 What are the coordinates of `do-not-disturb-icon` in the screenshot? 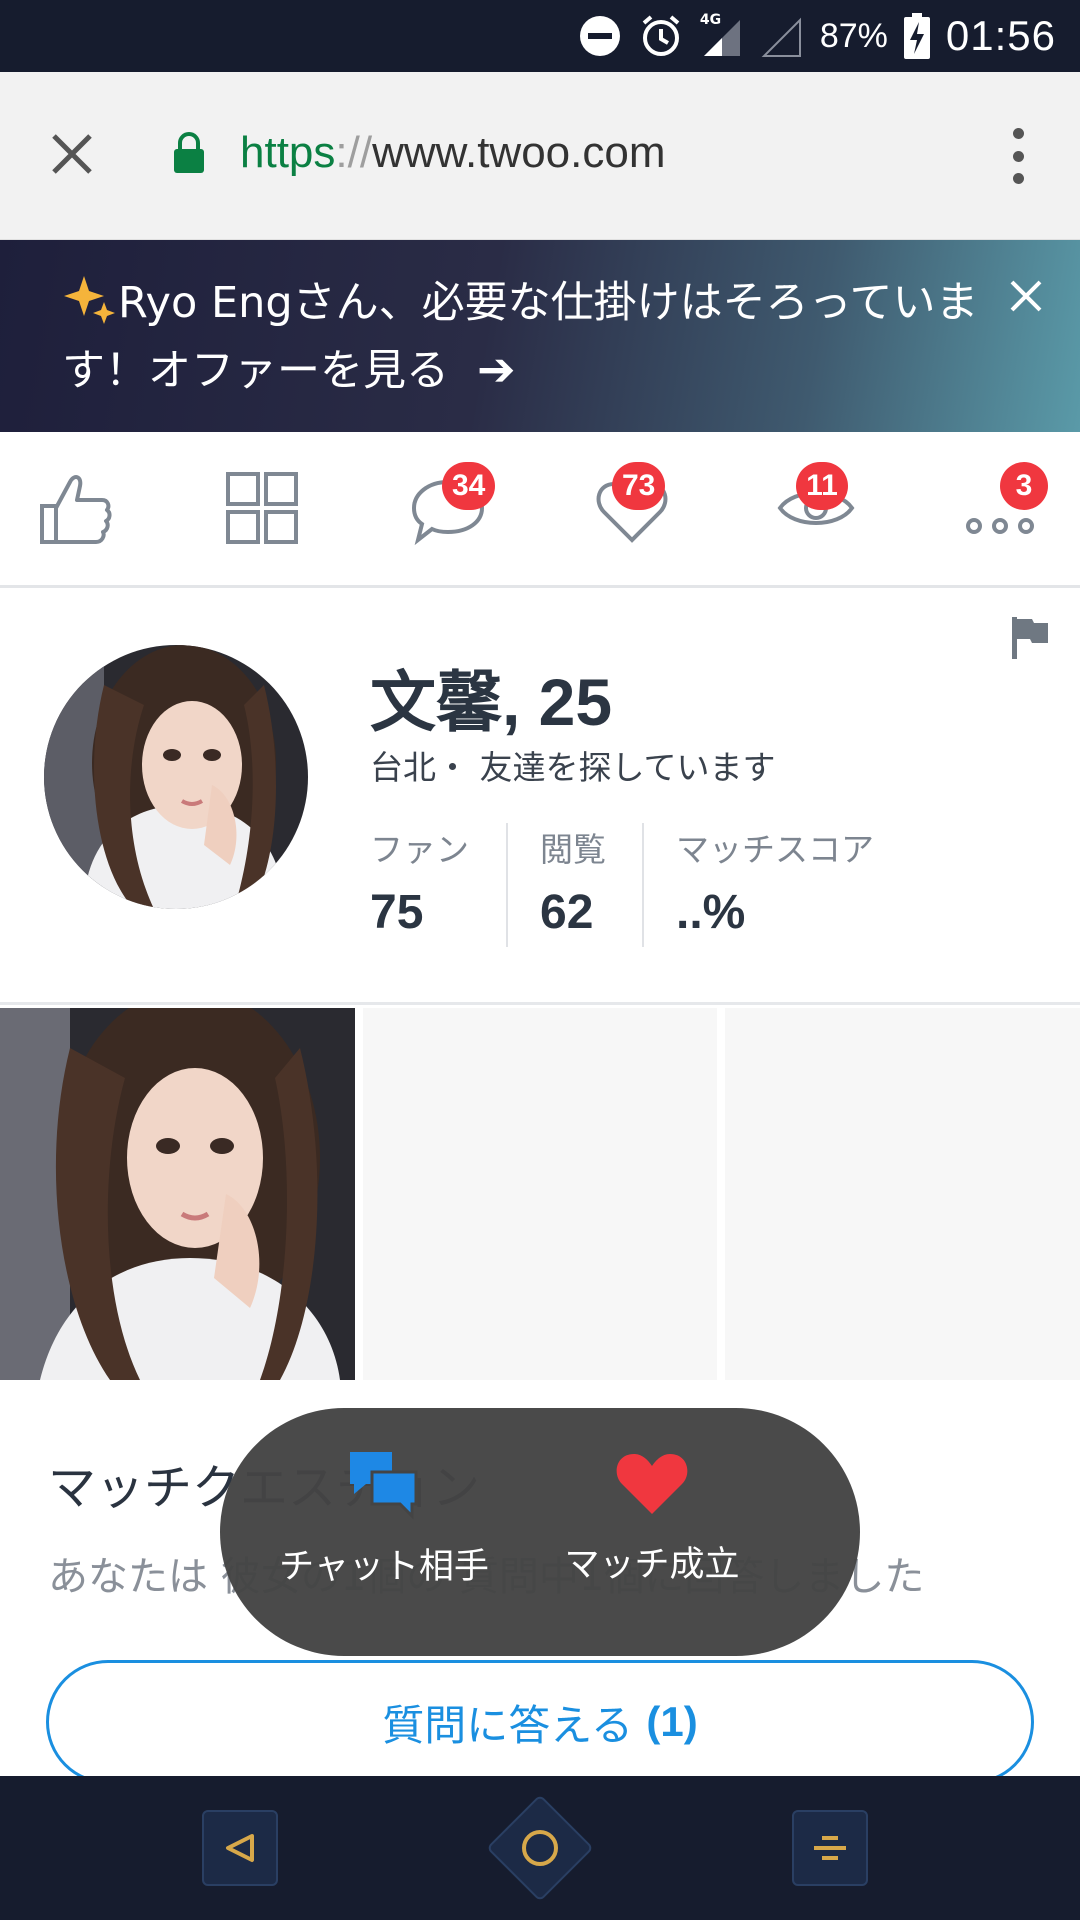 It's located at (600, 36).